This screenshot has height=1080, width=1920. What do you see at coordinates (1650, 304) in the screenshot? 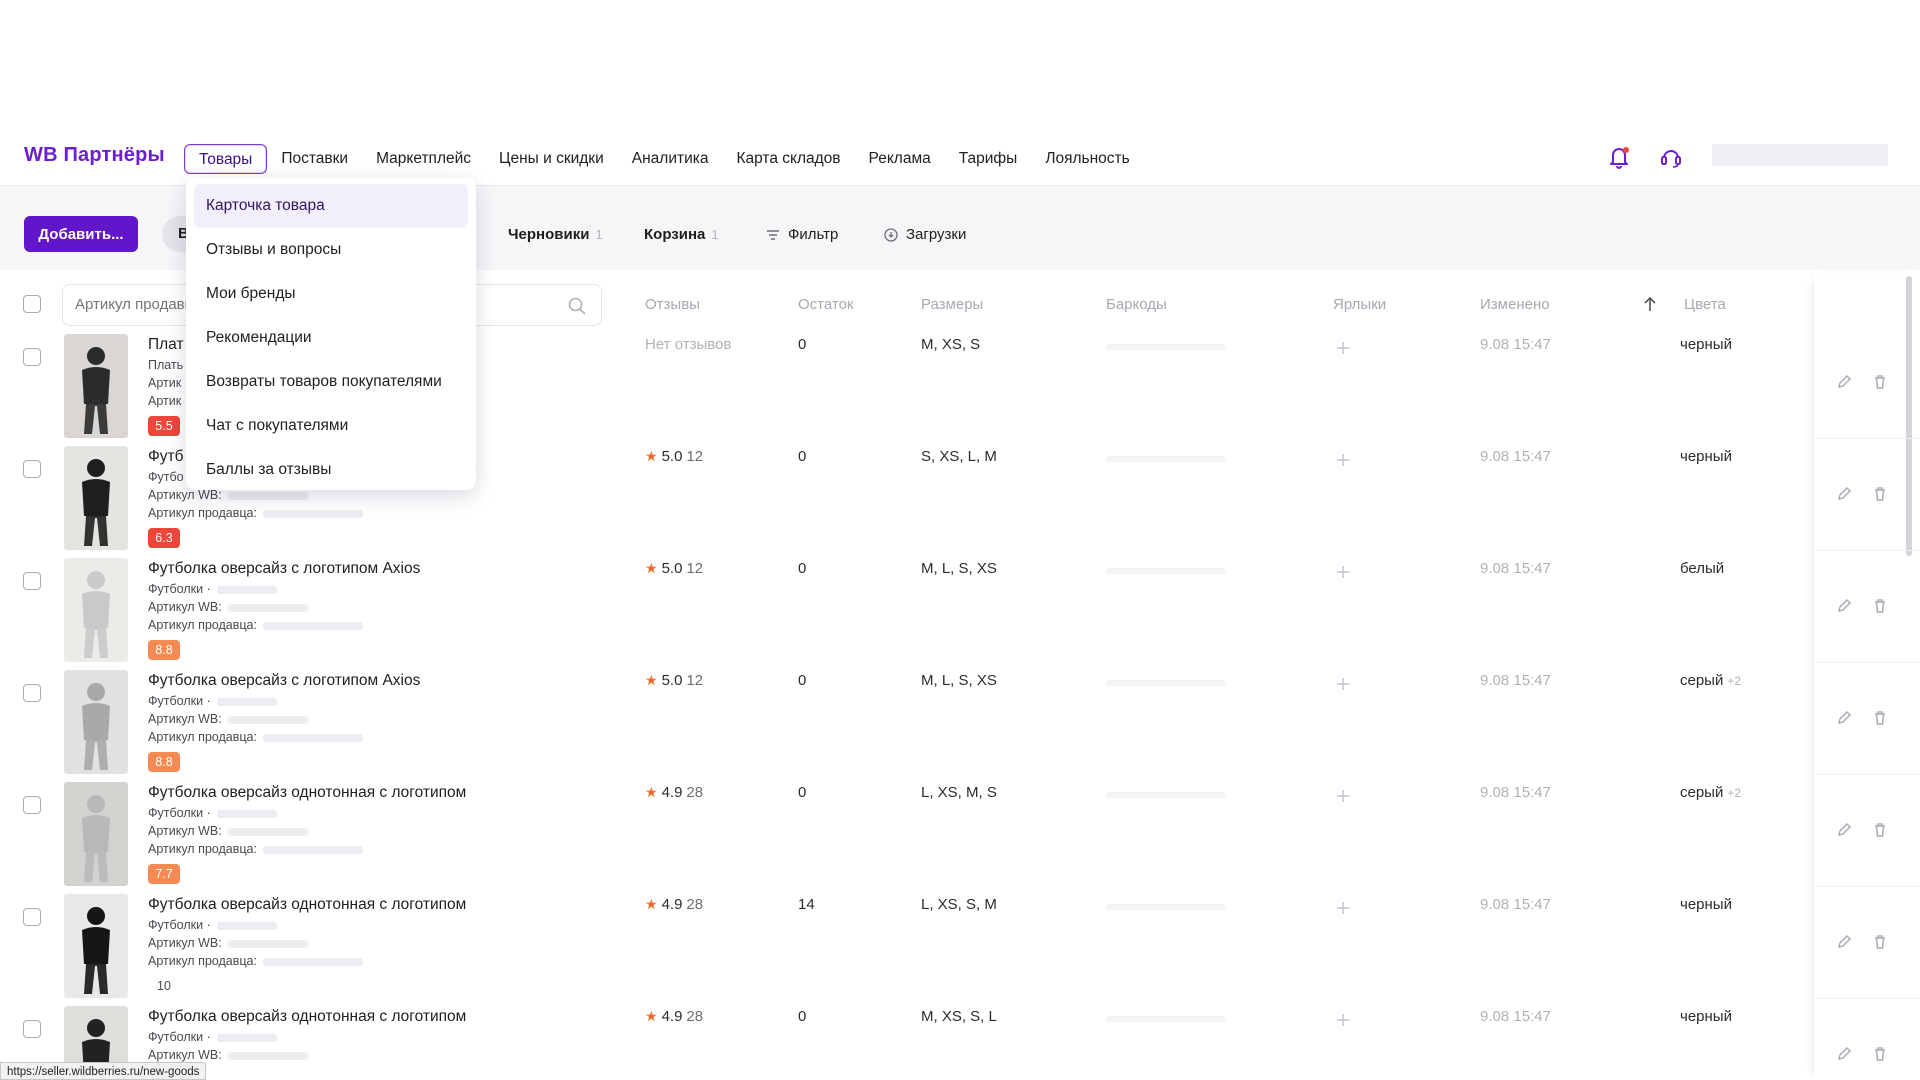
I see `sort-arrow-icon` at bounding box center [1650, 304].